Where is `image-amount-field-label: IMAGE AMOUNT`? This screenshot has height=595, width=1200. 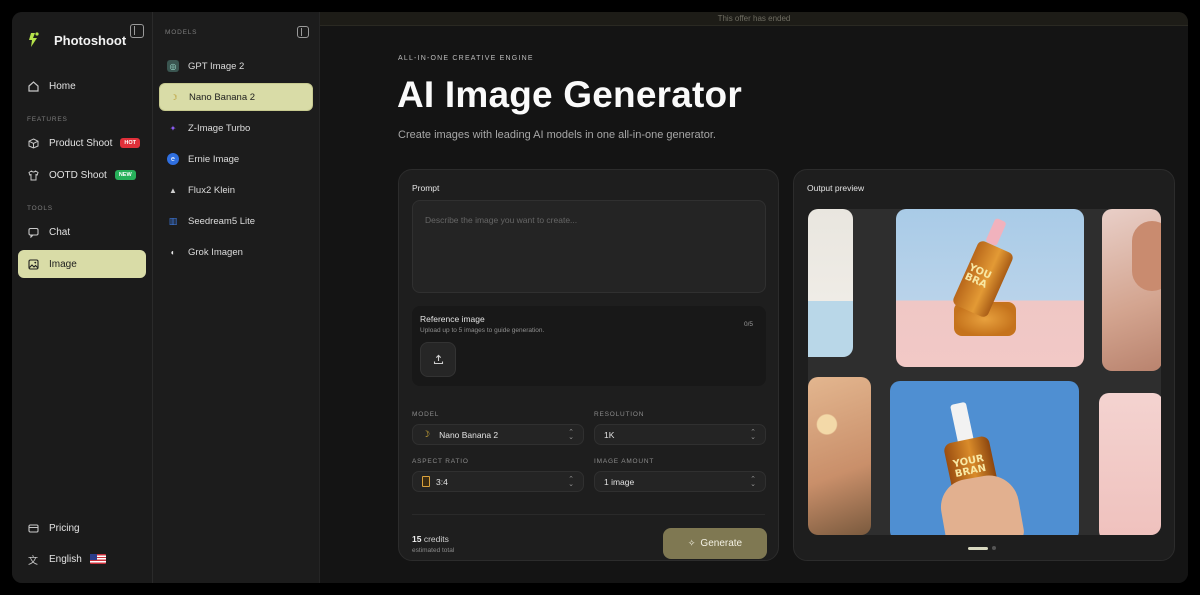 image-amount-field-label: IMAGE AMOUNT is located at coordinates (624, 461).